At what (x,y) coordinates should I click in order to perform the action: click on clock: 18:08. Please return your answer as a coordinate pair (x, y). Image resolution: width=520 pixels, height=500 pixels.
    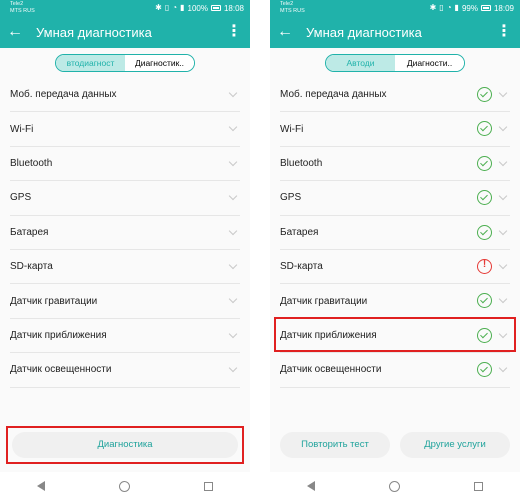
    Looking at the image, I should click on (233, 8).